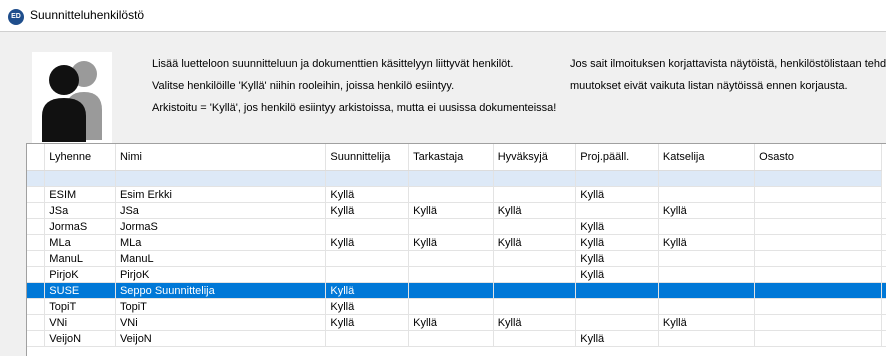 The height and width of the screenshot is (356, 886). I want to click on column-header-katselija: Katselija, so click(706, 157).